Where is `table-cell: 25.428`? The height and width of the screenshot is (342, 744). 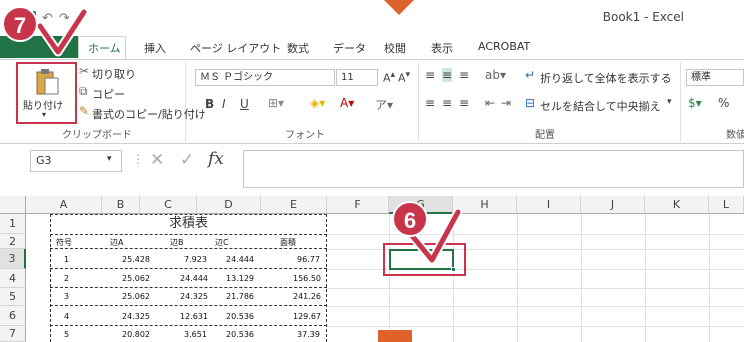 table-cell: 25.428 is located at coordinates (136, 259).